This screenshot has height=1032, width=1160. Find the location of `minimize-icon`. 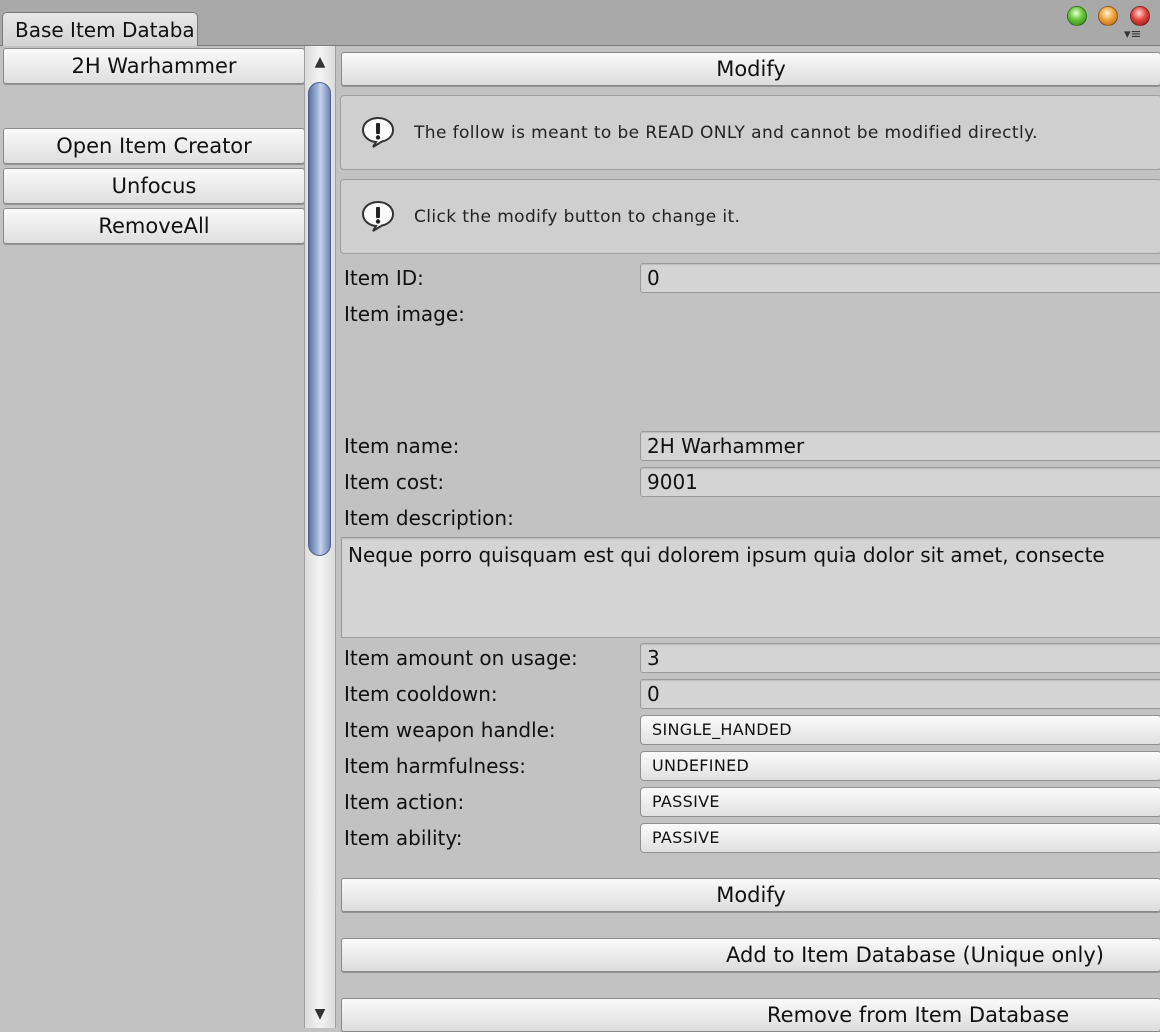

minimize-icon is located at coordinates (1108, 16).